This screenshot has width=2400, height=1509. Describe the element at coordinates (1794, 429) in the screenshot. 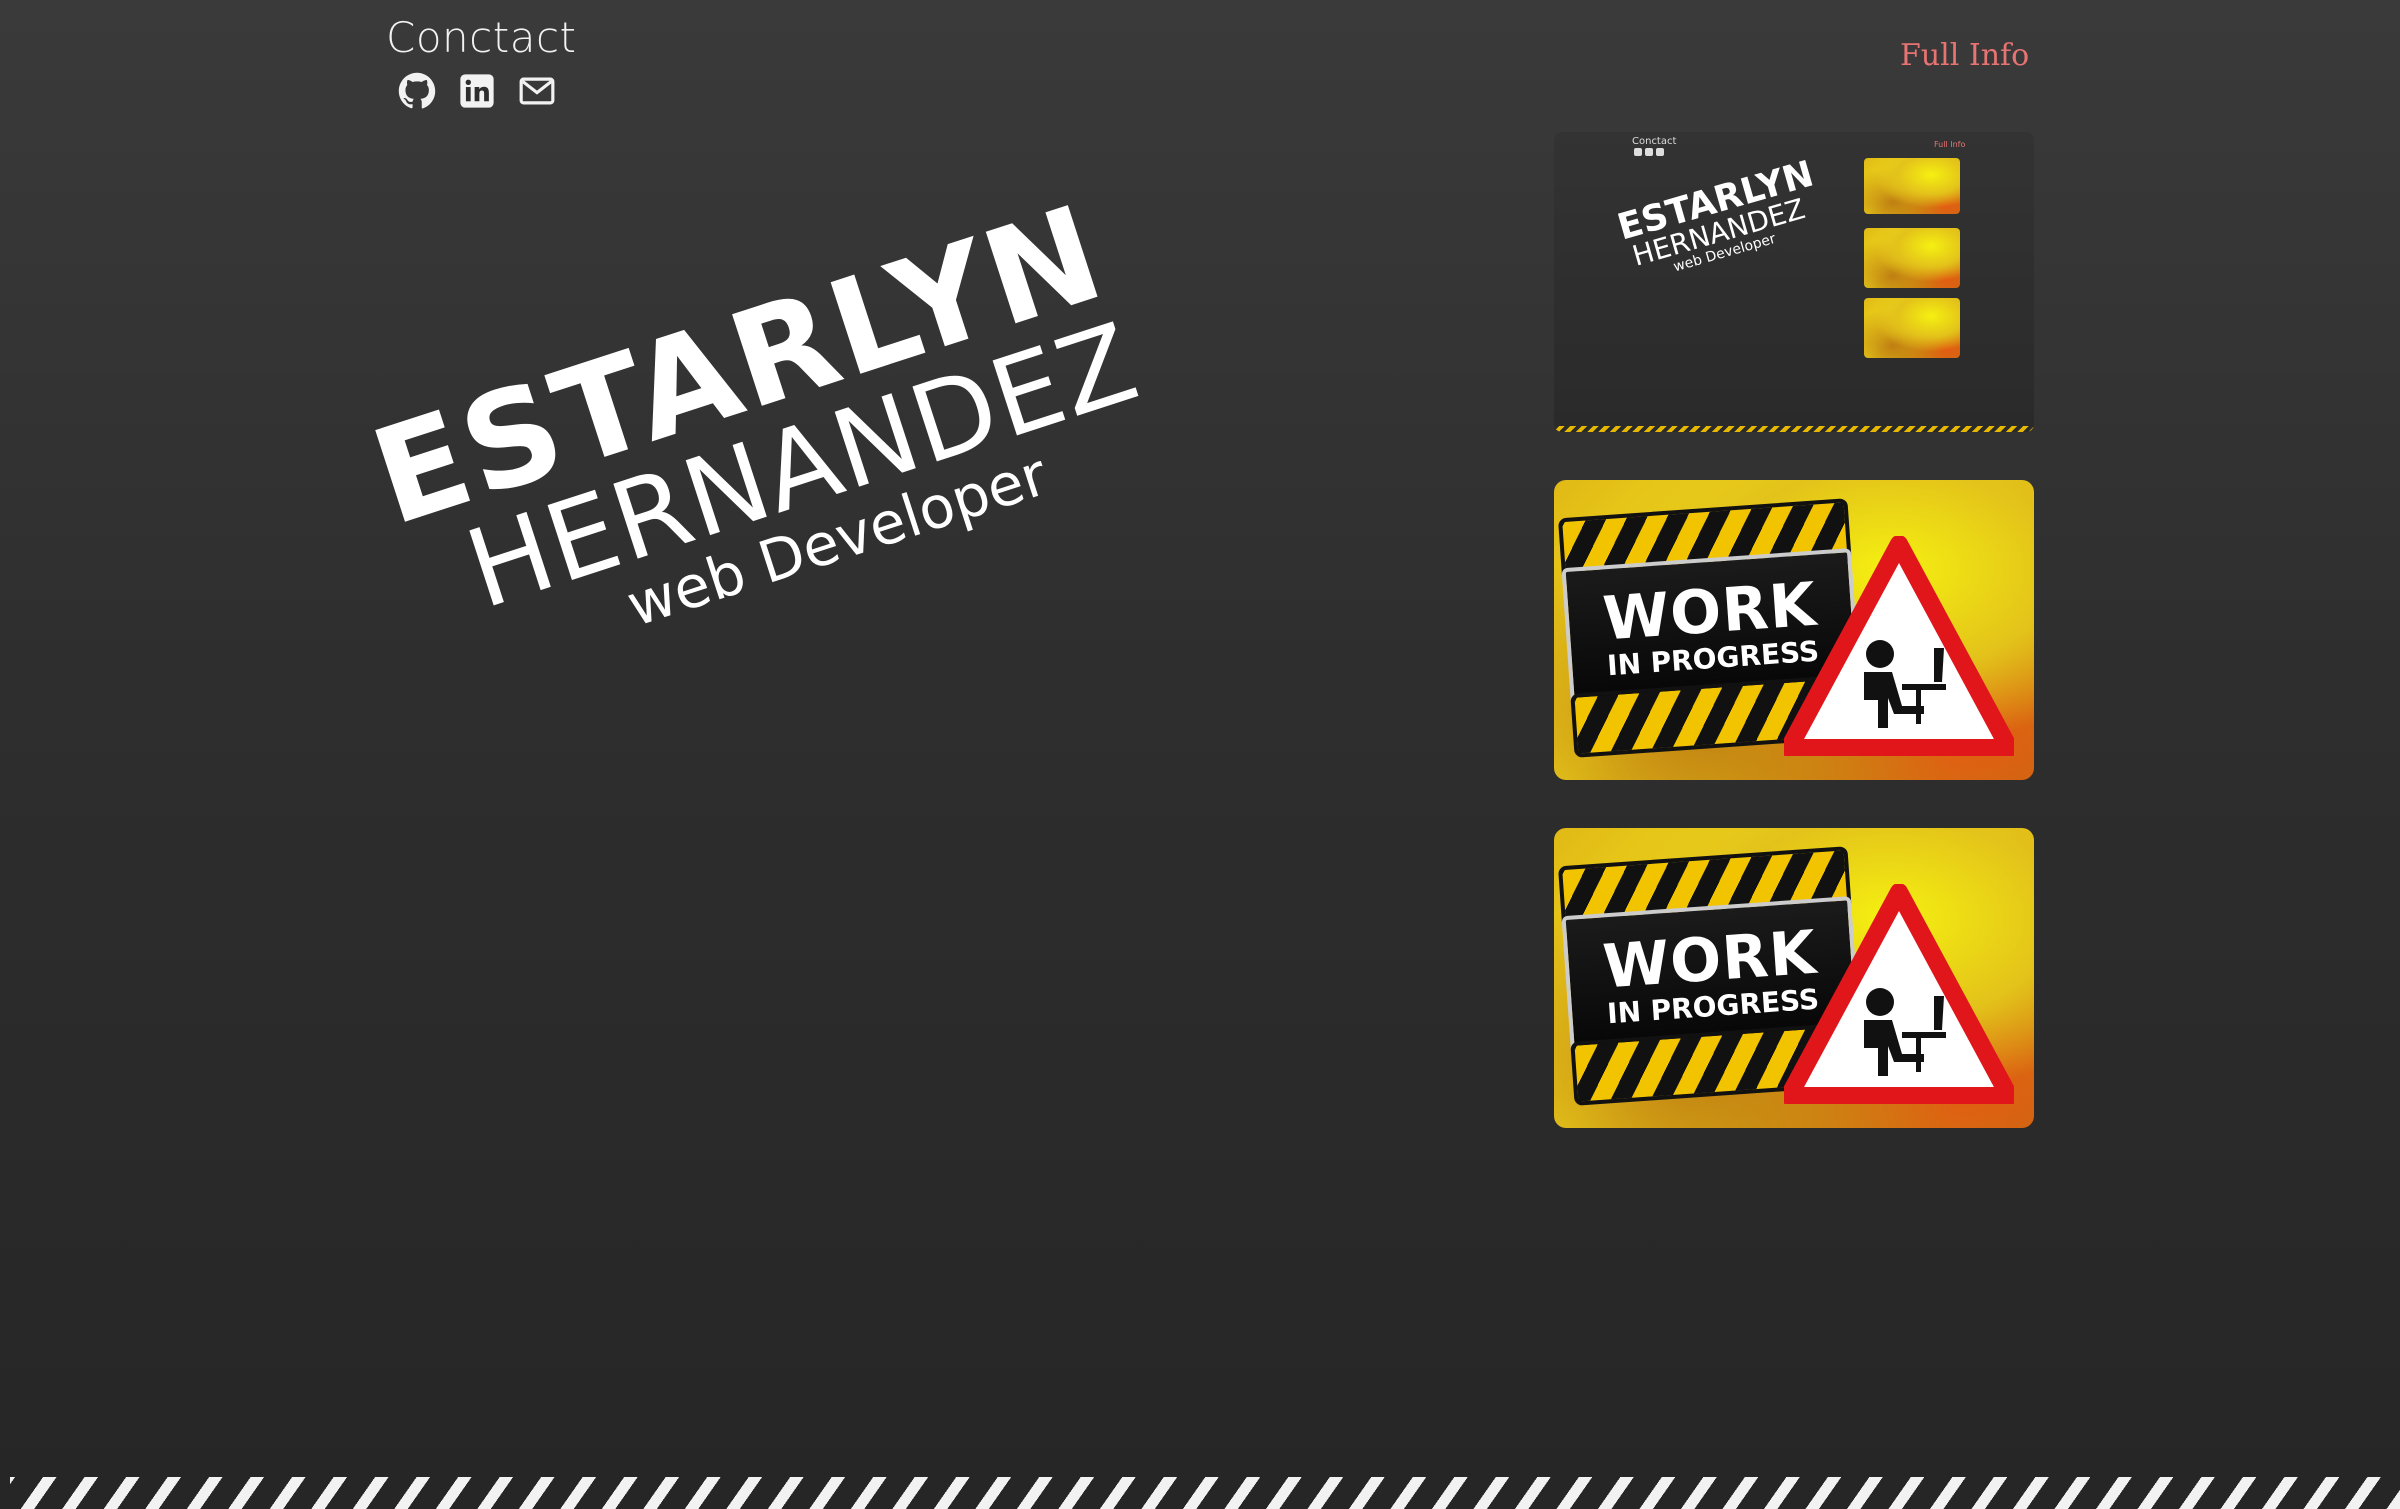

I see `preview-hazard-stripe` at that location.